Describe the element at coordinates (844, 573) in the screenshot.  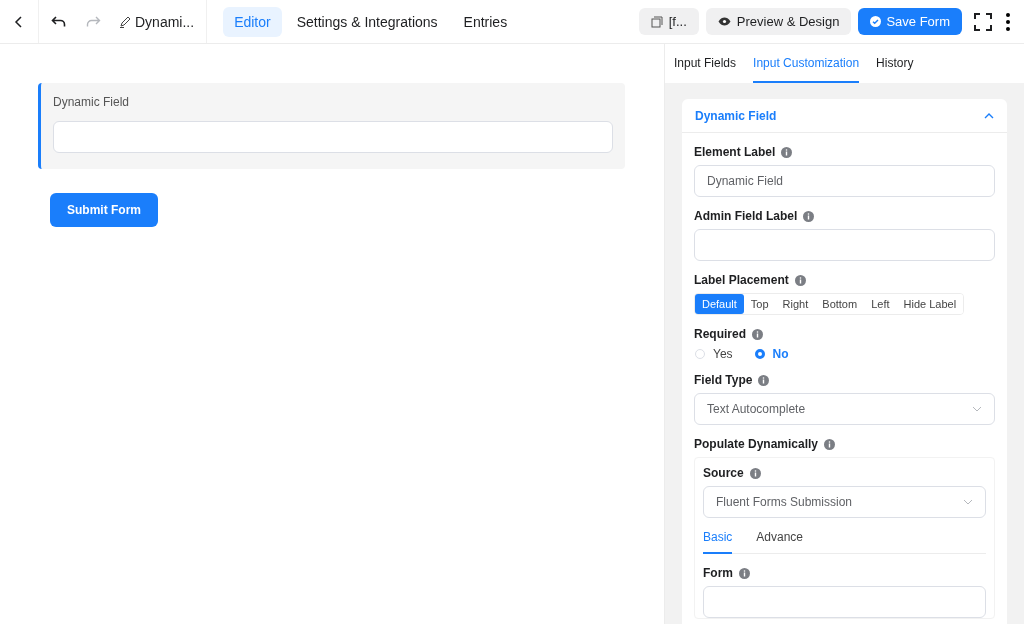
I see `field-label: Form` at that location.